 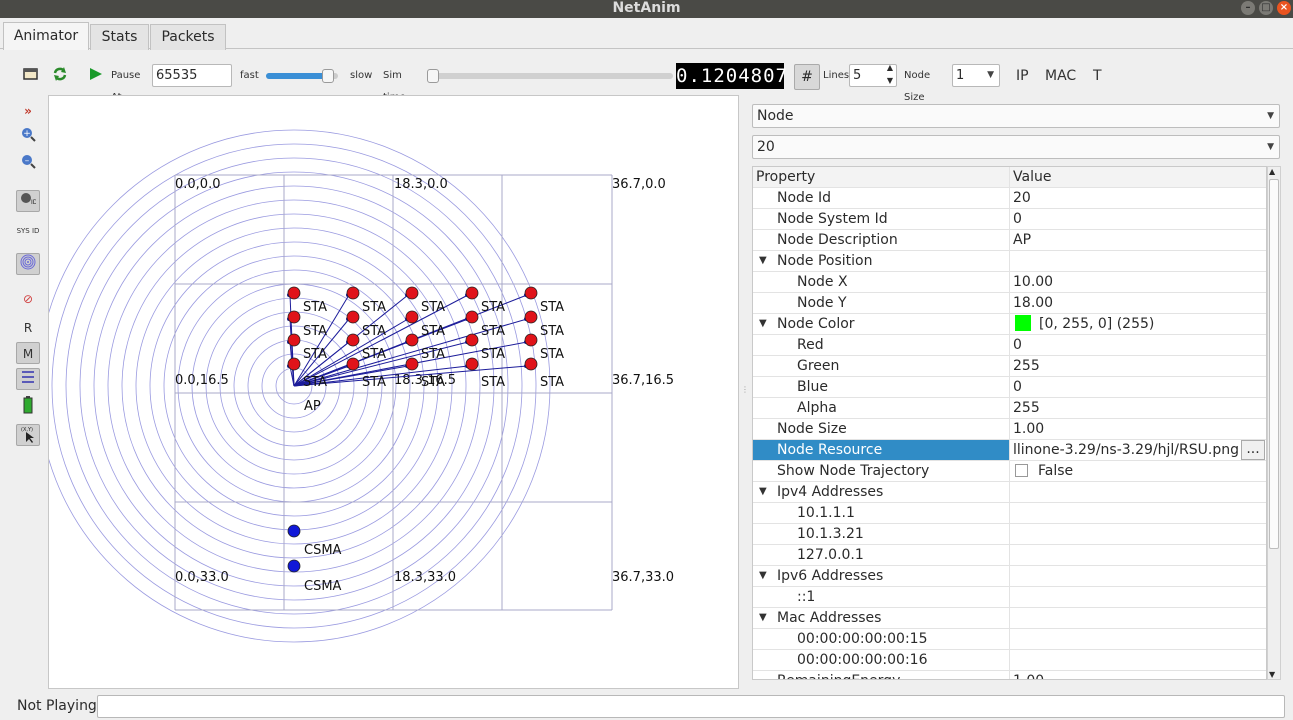 I want to click on status-input, so click(x=691, y=706).